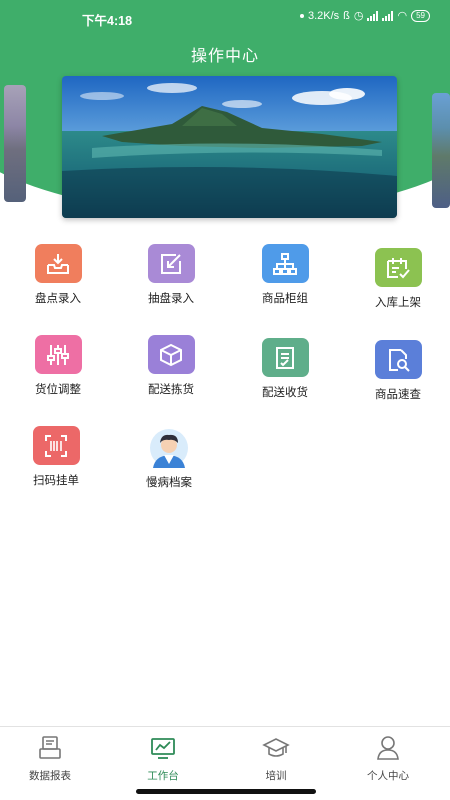 The width and height of the screenshot is (450, 800). I want to click on app-stock-in-shelf: 入库上架, so click(398, 279).